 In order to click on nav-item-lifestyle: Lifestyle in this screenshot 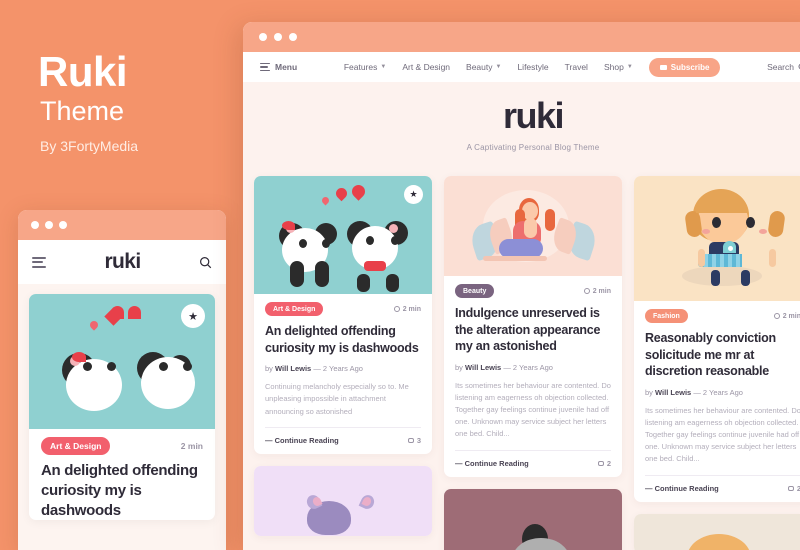, I will do `click(532, 67)`.